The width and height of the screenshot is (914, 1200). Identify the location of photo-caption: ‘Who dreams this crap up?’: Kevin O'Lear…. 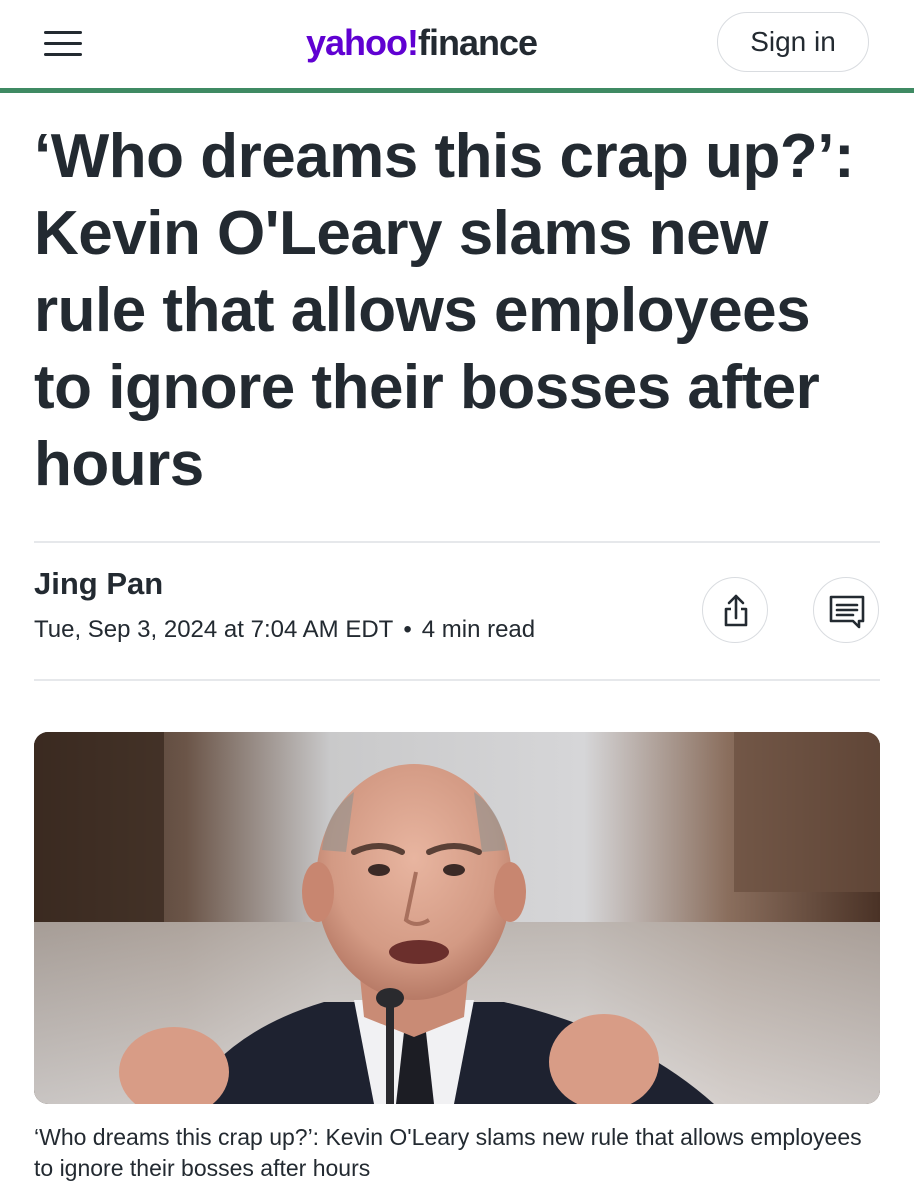
(448, 1152).